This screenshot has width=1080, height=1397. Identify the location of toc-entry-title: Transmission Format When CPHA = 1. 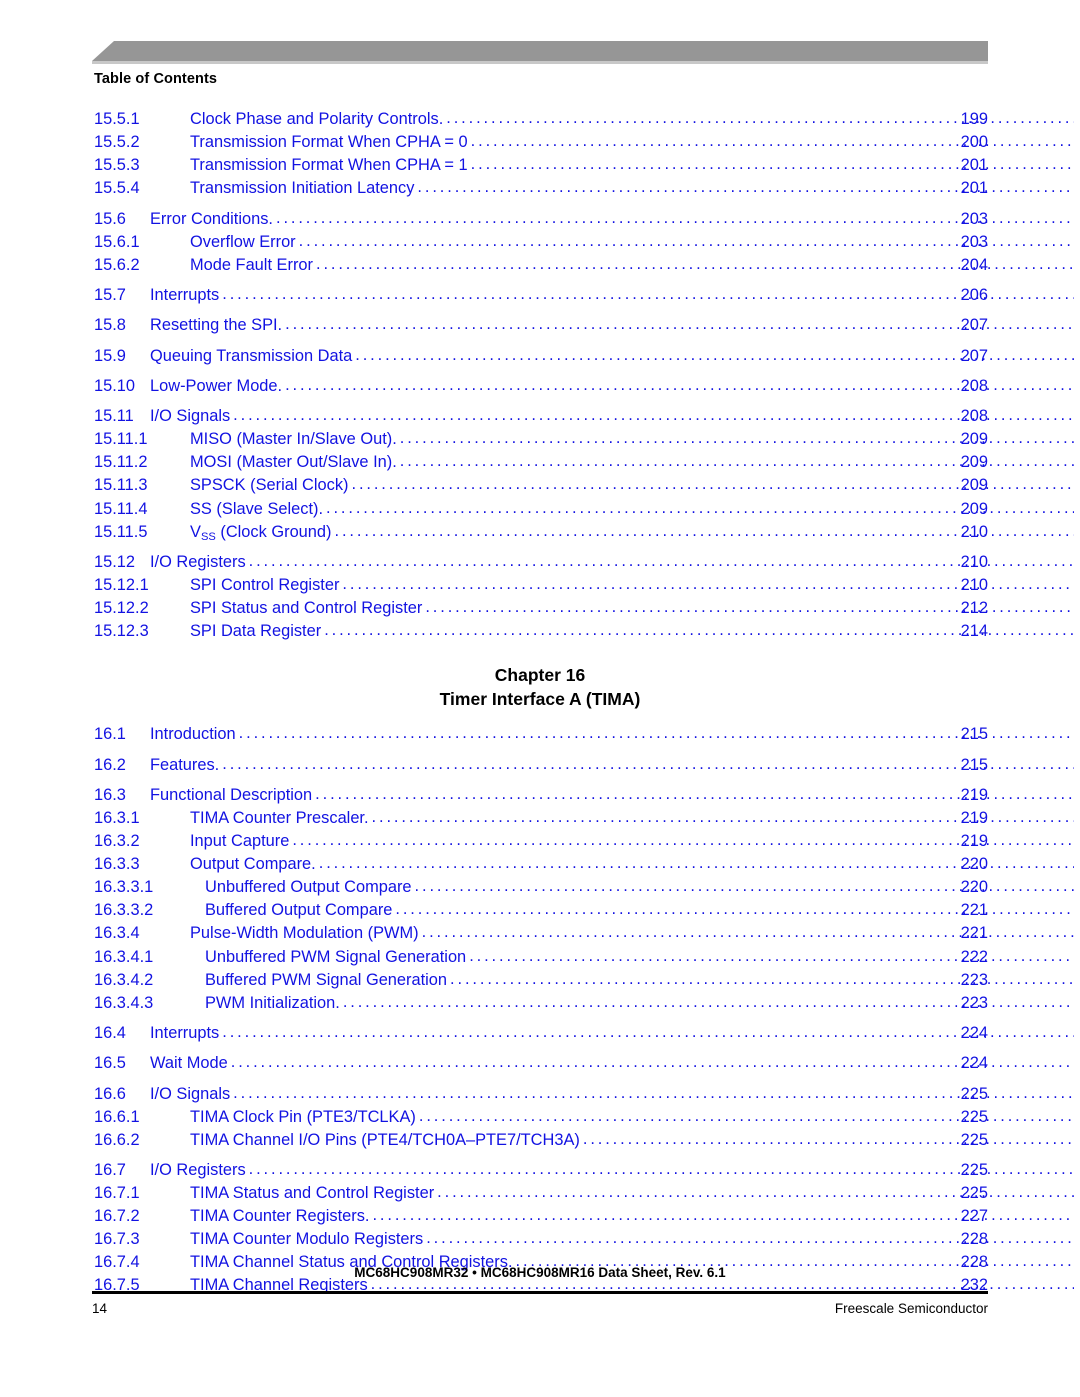
(329, 165).